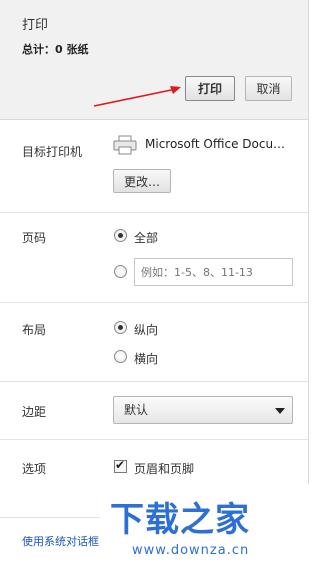  I want to click on print-title: 打印, so click(35, 25).